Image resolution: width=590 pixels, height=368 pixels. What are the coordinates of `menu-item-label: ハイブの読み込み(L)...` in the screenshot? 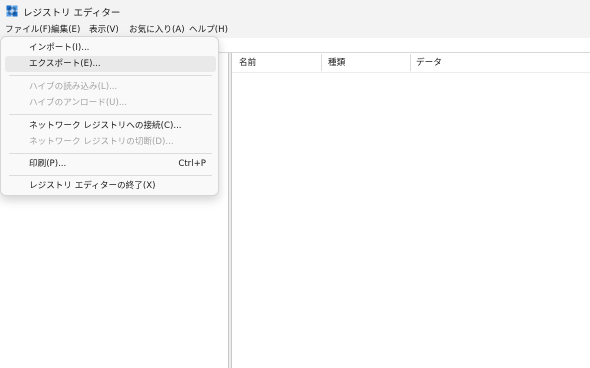 It's located at (73, 87).